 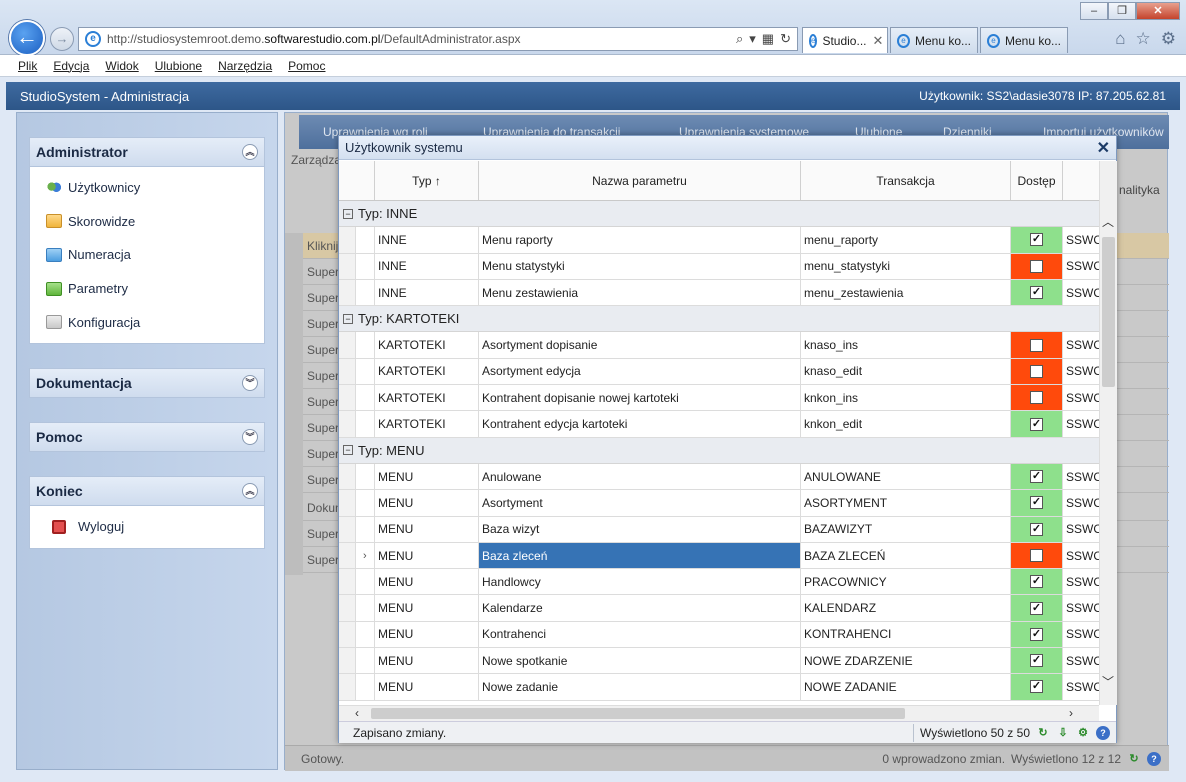 I want to click on sidebar-item-parametry: Parametry, so click(x=147, y=289).